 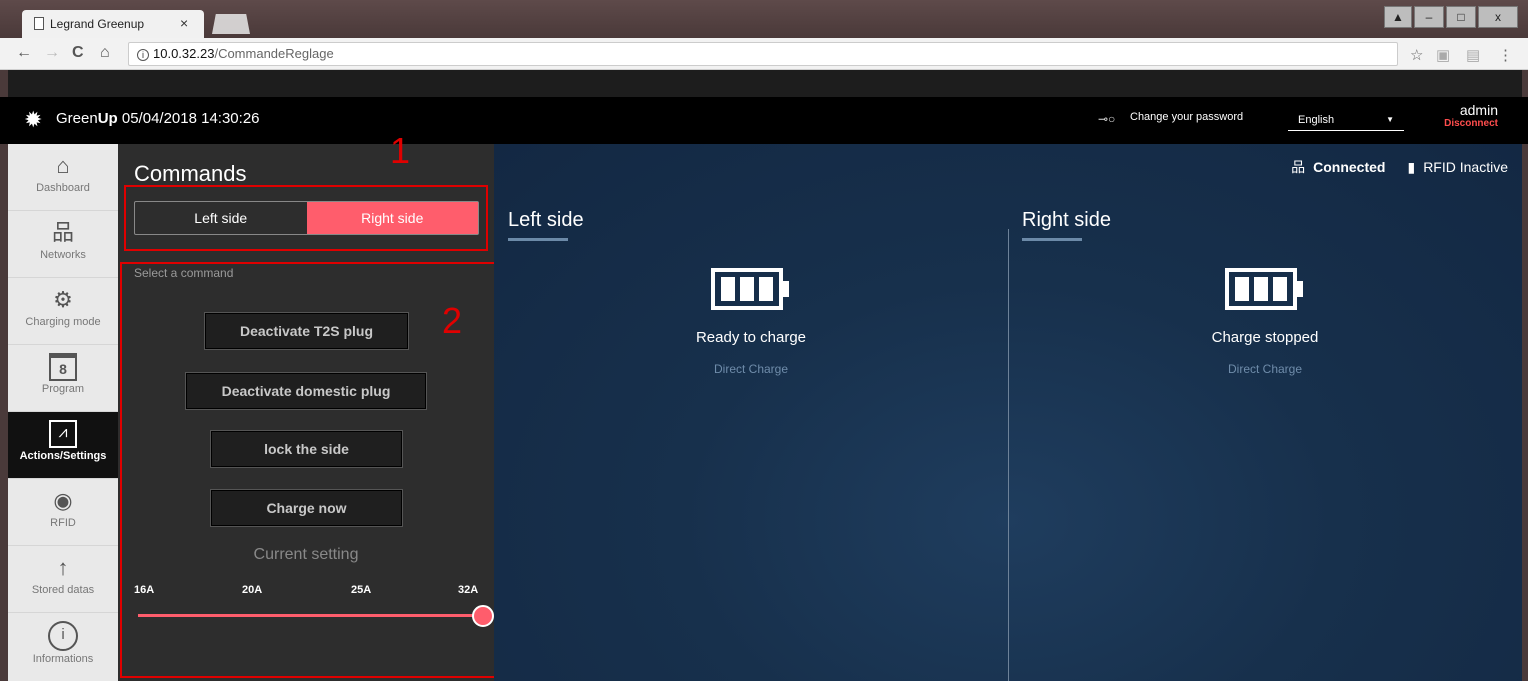 What do you see at coordinates (1390, 119) in the screenshot?
I see `chevron-down-icon: ▼` at bounding box center [1390, 119].